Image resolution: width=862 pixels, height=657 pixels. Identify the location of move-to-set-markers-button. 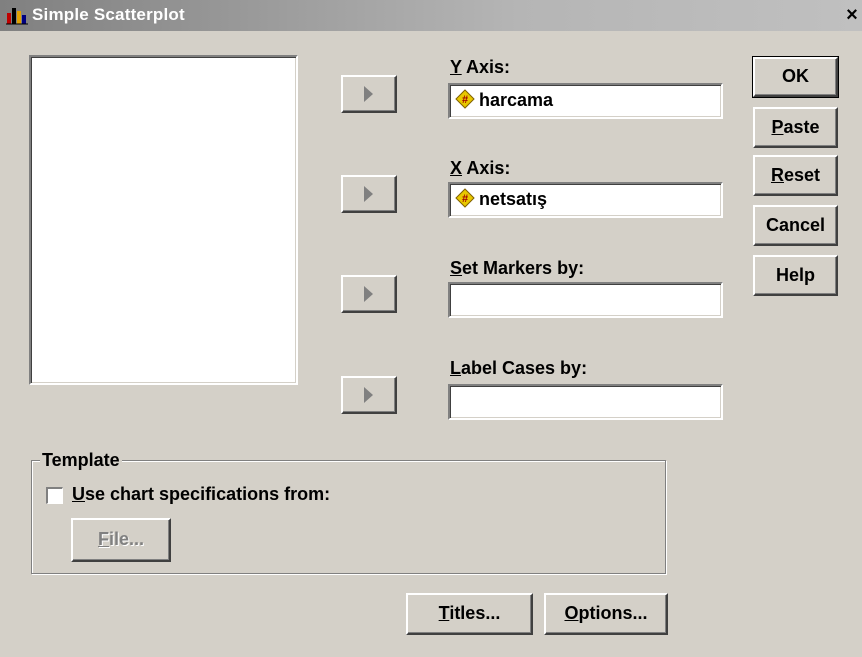
(369, 294).